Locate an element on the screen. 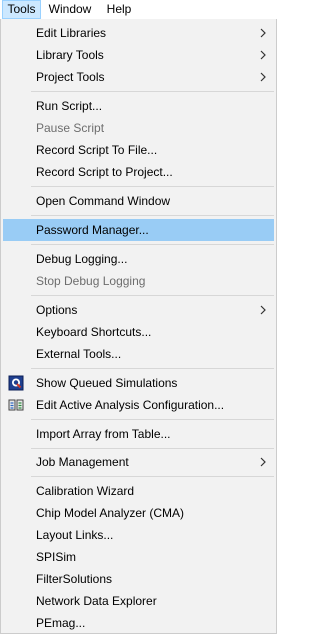  menu-item-options: Options is located at coordinates (138, 310).